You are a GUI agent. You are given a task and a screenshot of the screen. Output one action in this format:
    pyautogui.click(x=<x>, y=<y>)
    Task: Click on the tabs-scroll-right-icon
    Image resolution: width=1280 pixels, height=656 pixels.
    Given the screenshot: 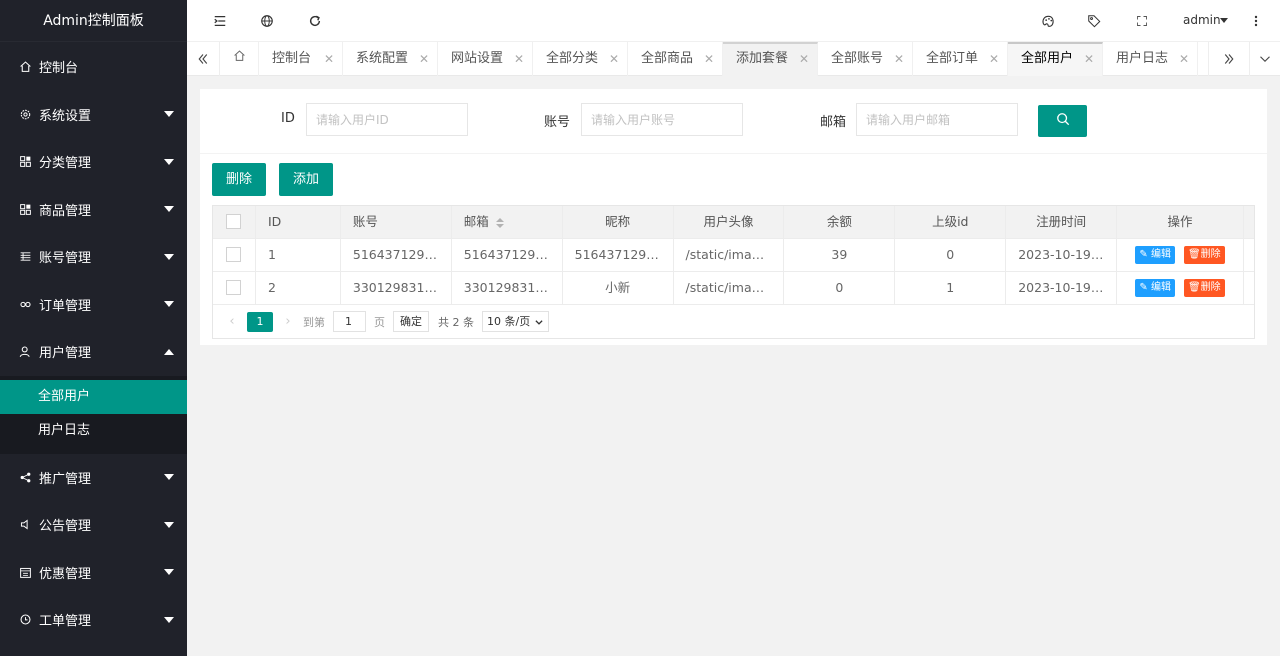 What is the action you would take?
    pyautogui.click(x=1229, y=59)
    